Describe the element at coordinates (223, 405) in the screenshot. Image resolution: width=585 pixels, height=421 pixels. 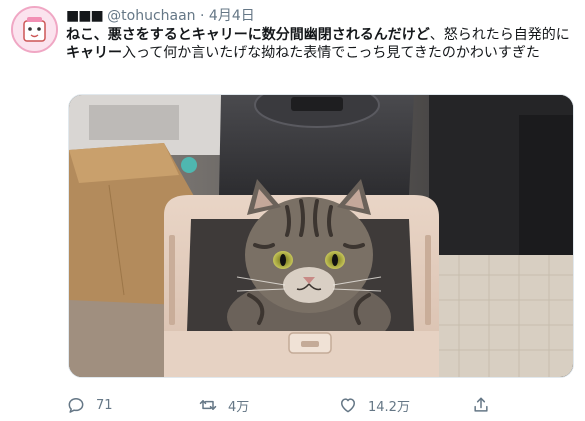
I see `retweet-button: 4万` at that location.